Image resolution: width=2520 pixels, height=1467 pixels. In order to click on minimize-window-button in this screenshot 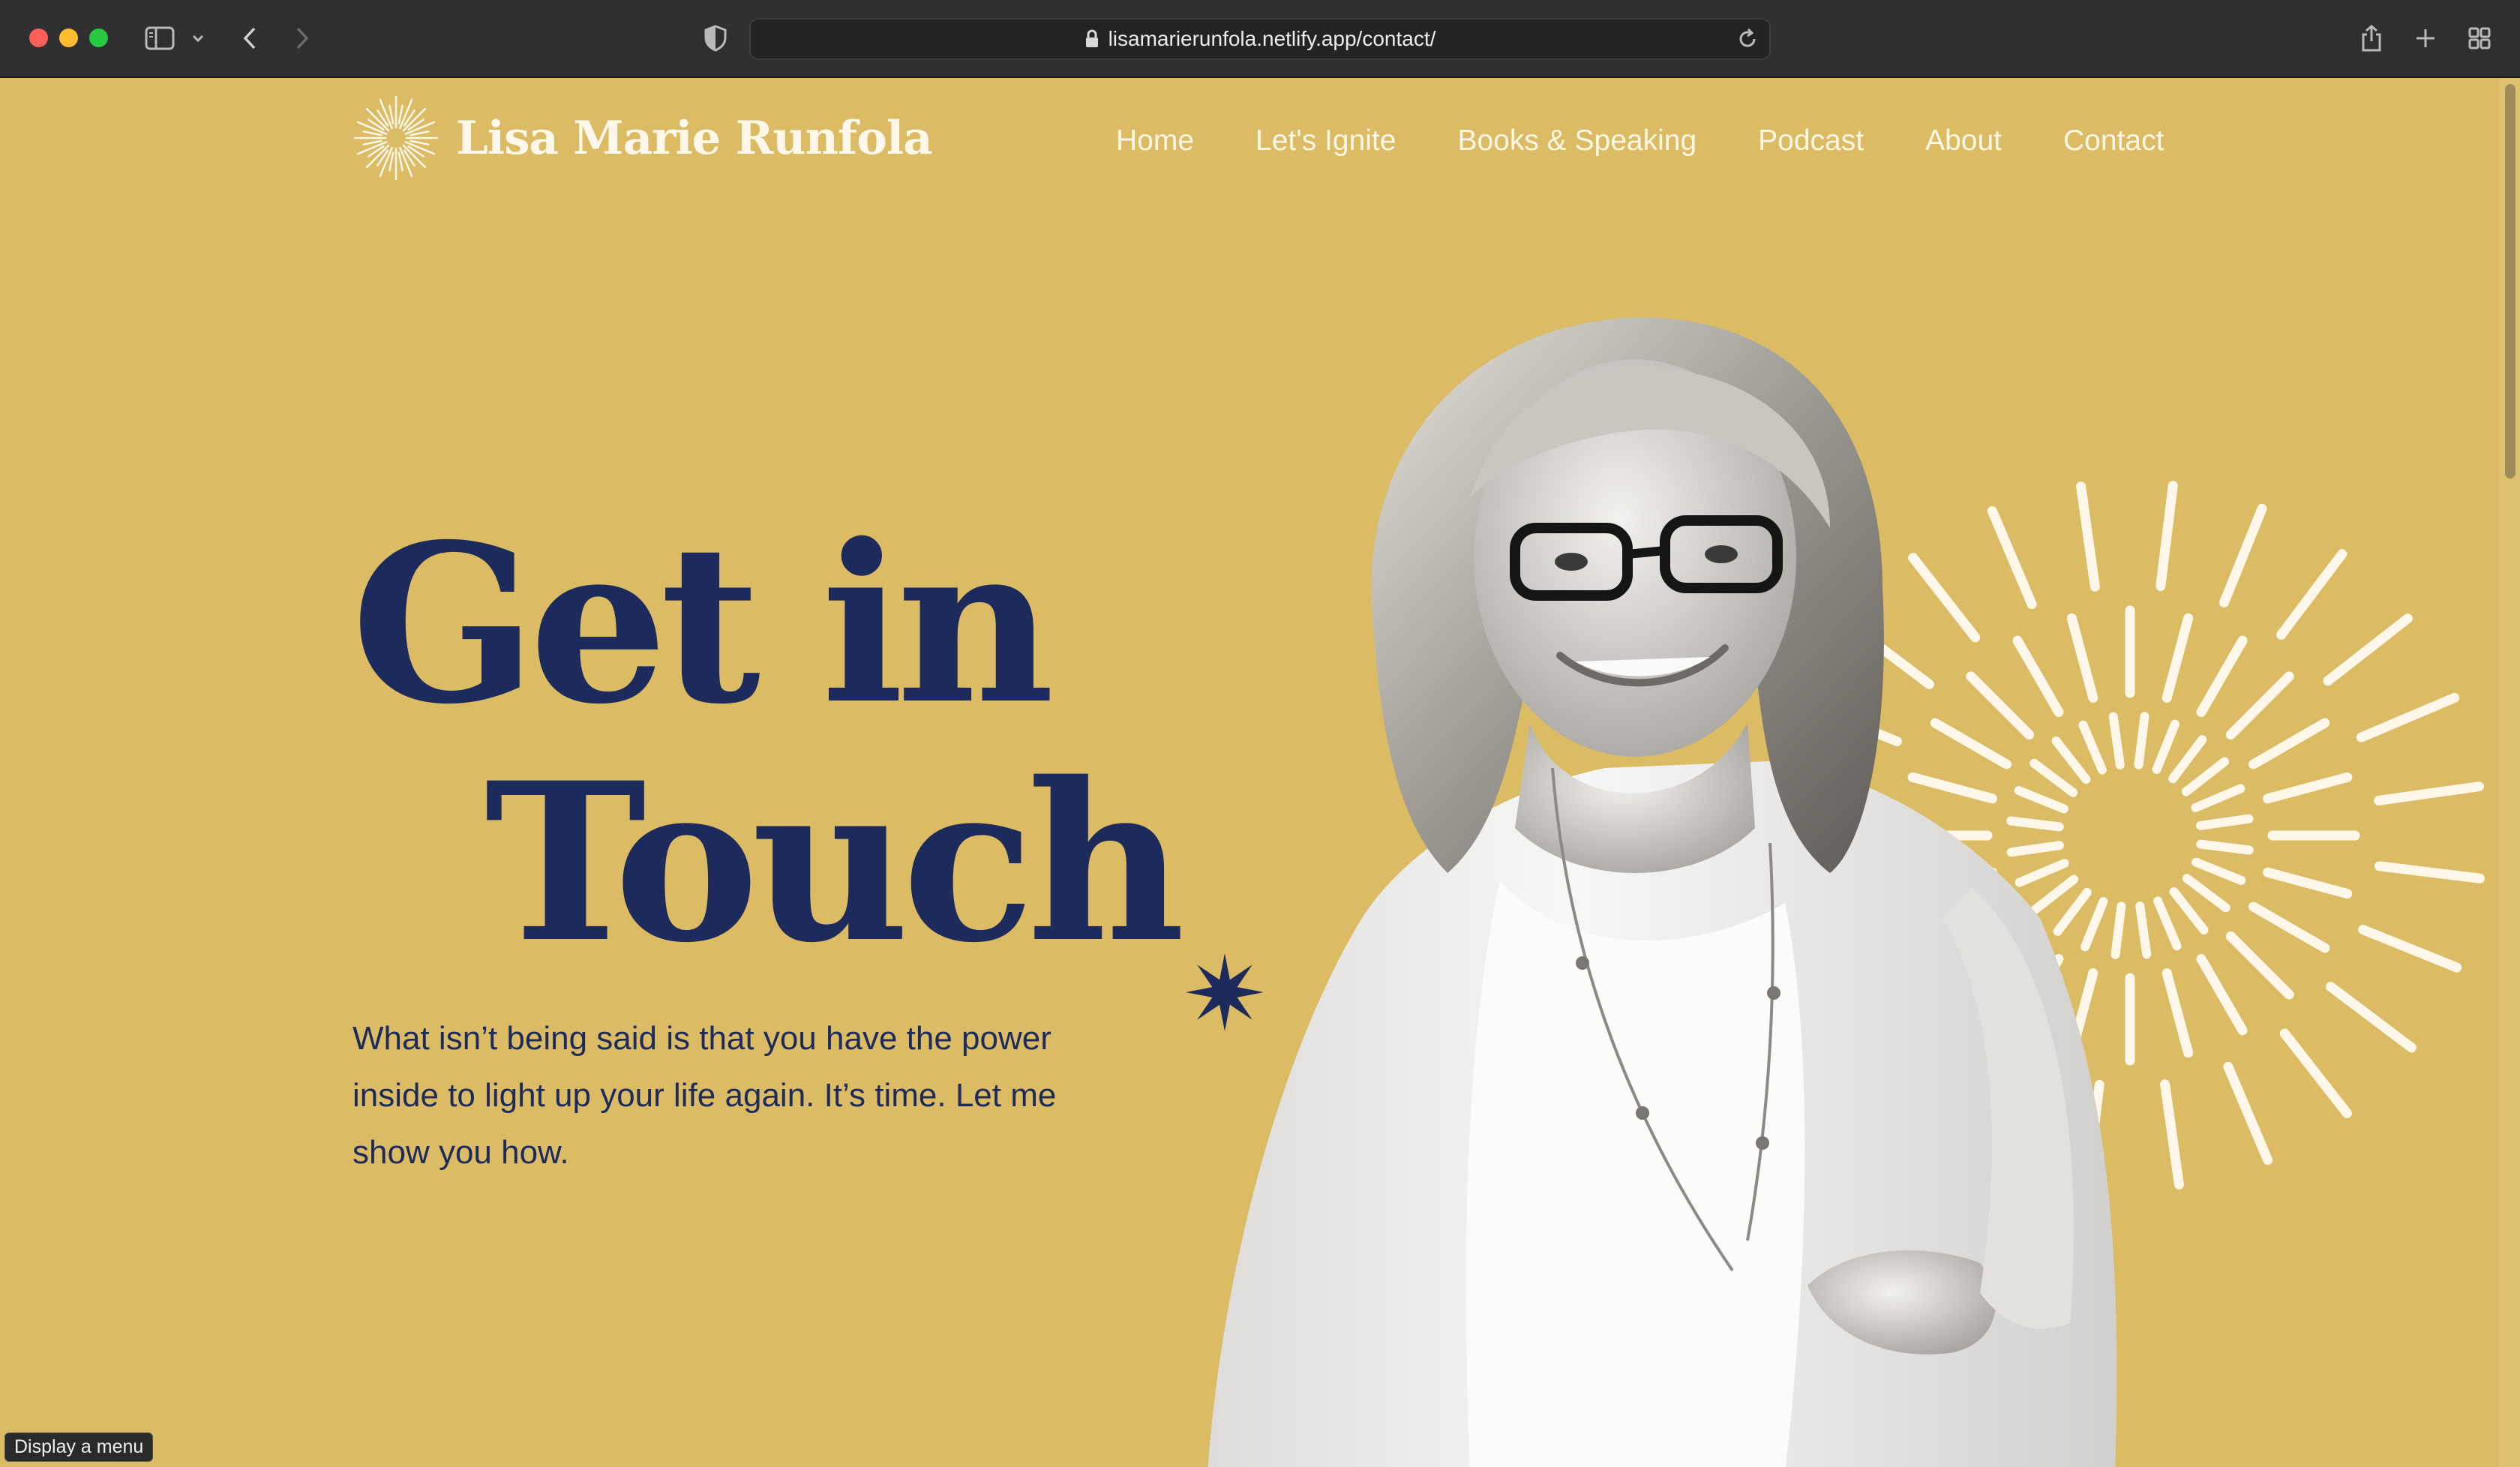, I will do `click(68, 37)`.